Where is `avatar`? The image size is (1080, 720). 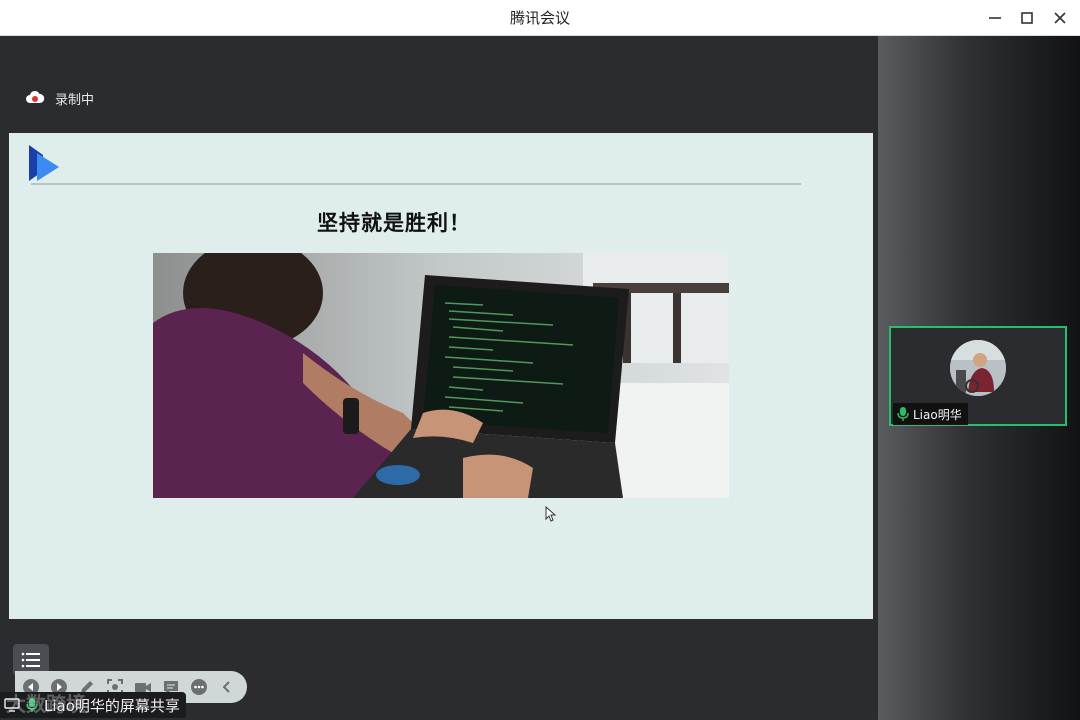
avatar is located at coordinates (978, 368).